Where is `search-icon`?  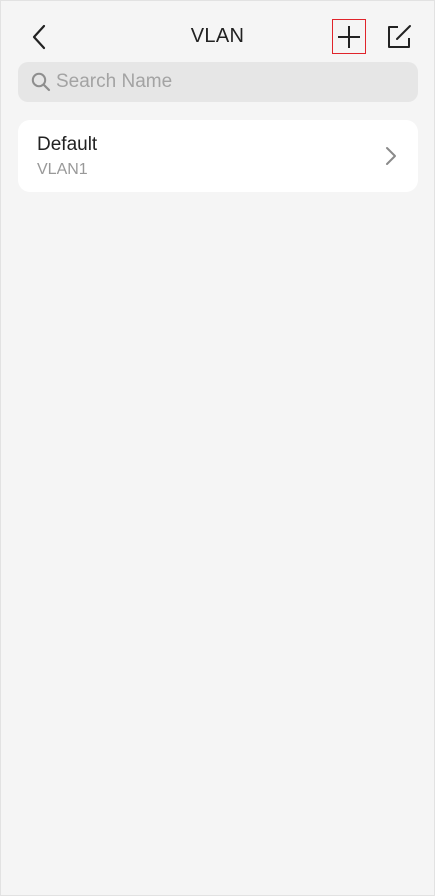 search-icon is located at coordinates (41, 82).